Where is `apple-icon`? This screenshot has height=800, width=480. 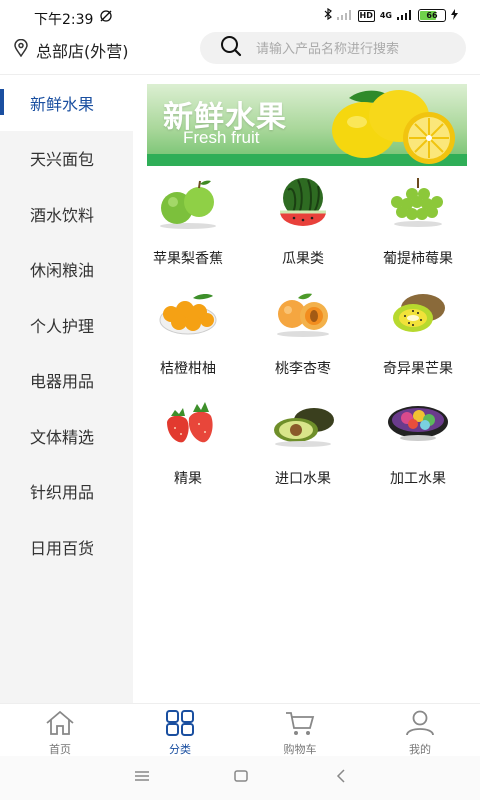 apple-icon is located at coordinates (188, 201).